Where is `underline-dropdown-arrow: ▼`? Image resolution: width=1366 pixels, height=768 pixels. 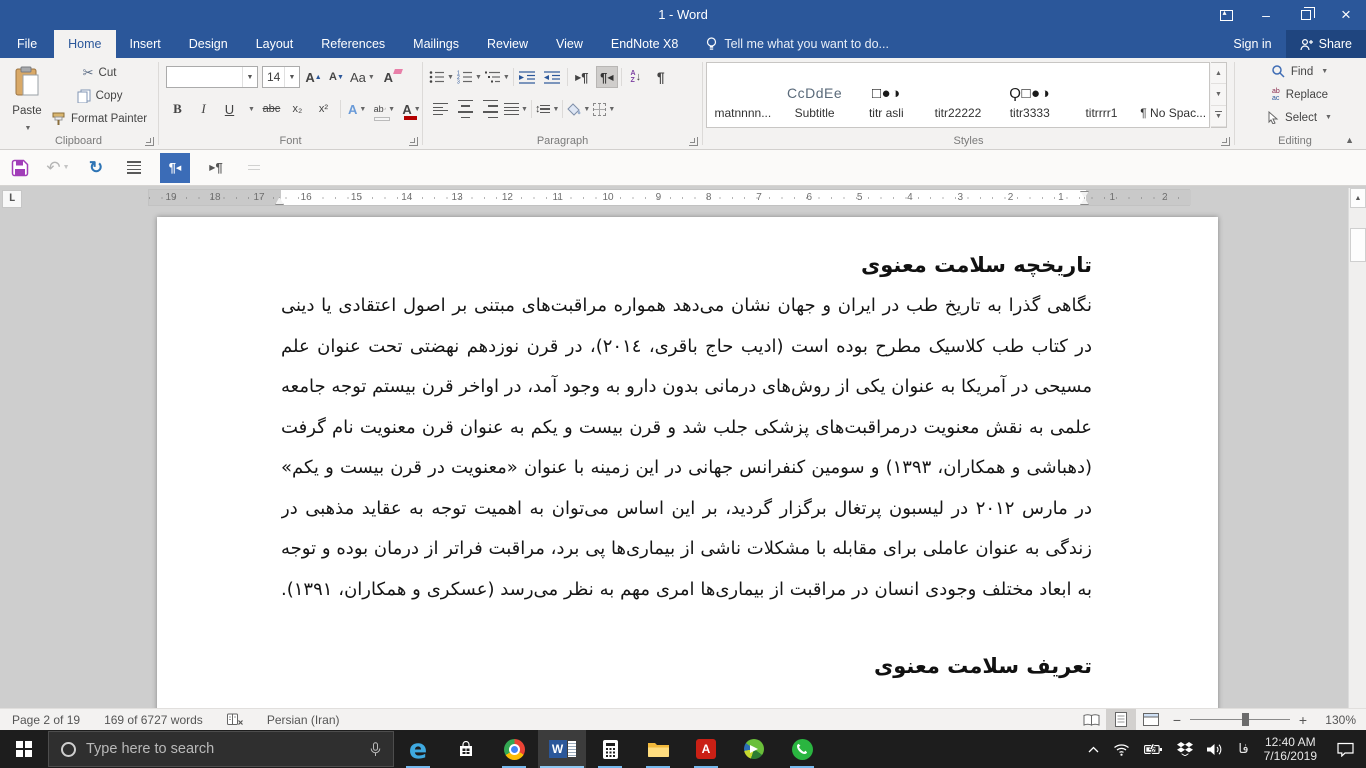
underline-dropdown-arrow: ▼ is located at coordinates (251, 109).